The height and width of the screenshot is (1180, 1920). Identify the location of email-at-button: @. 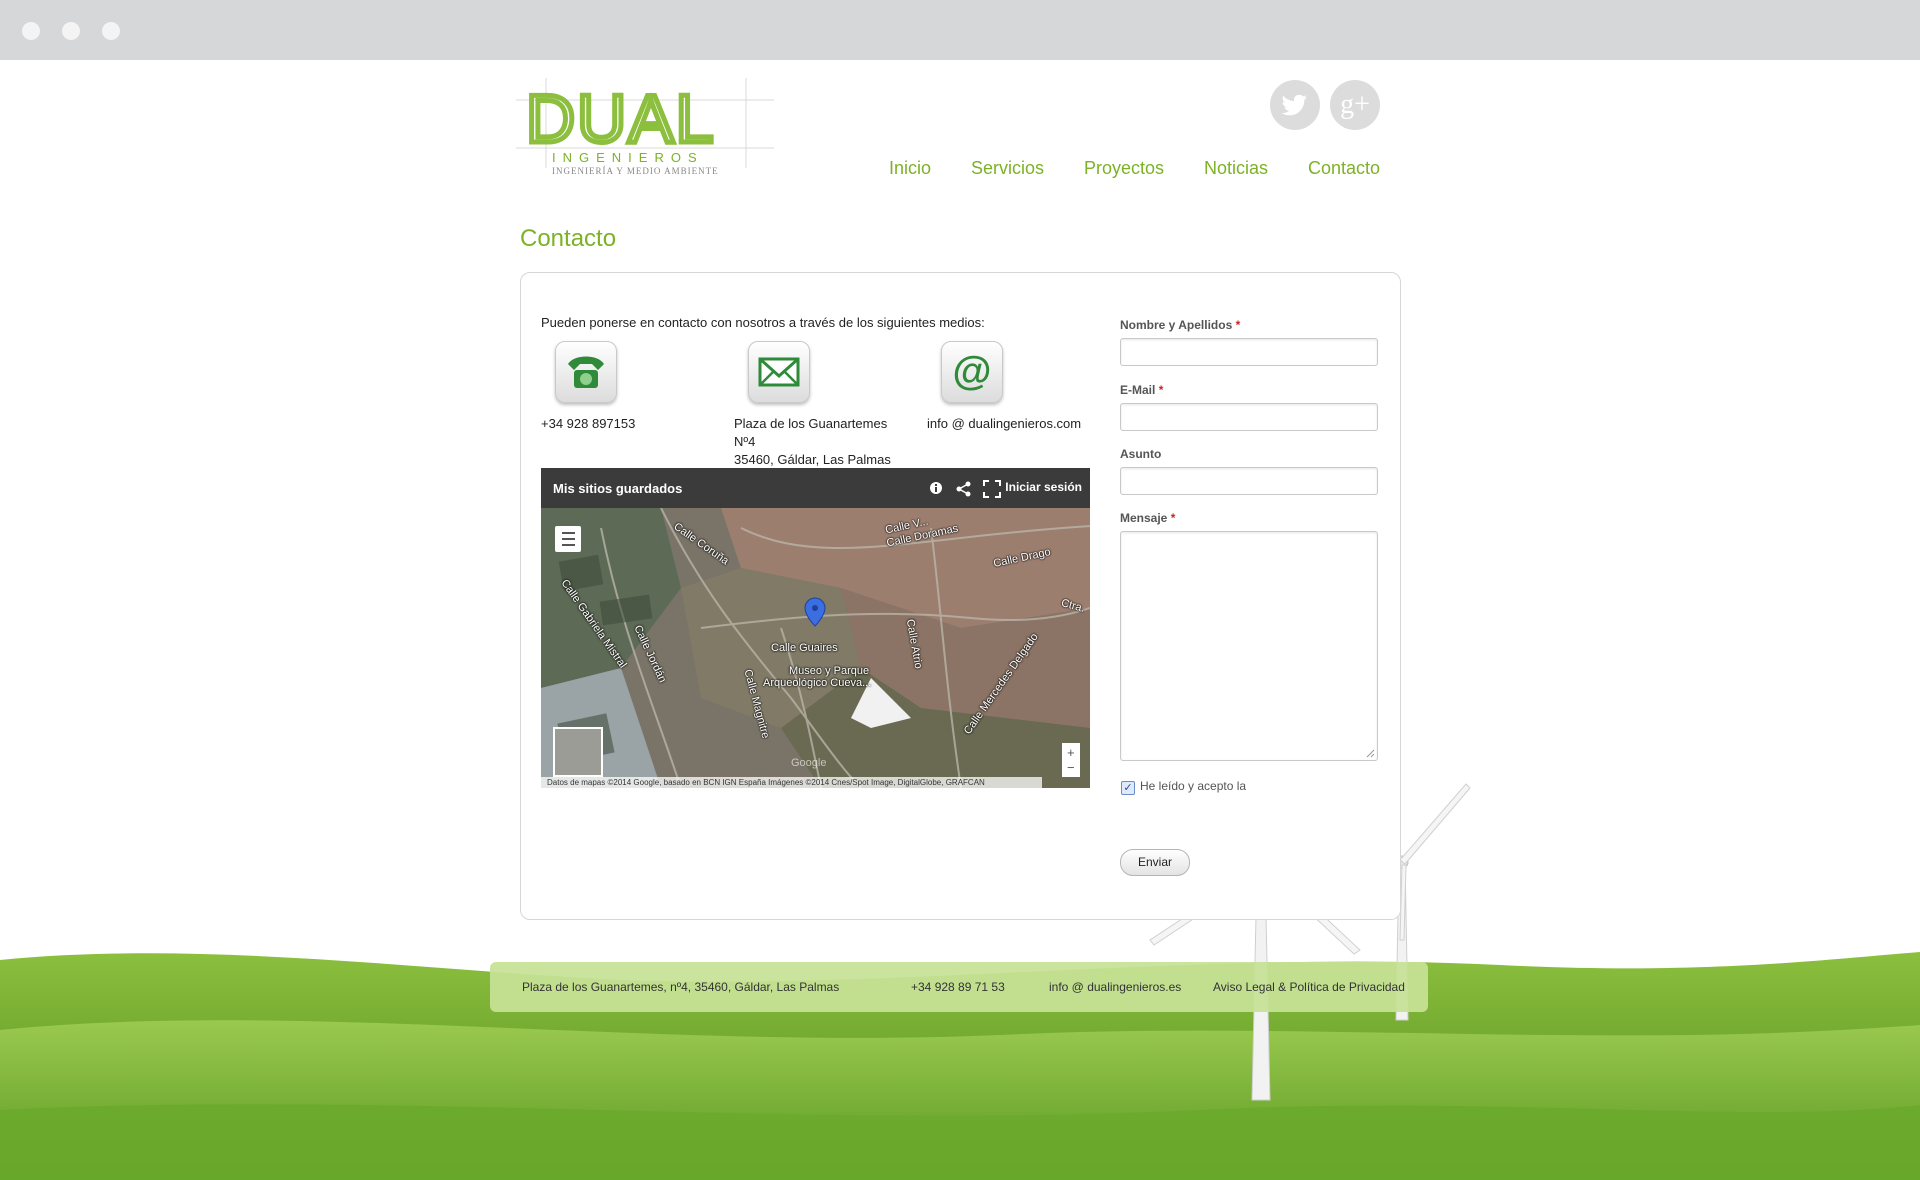
(972, 372).